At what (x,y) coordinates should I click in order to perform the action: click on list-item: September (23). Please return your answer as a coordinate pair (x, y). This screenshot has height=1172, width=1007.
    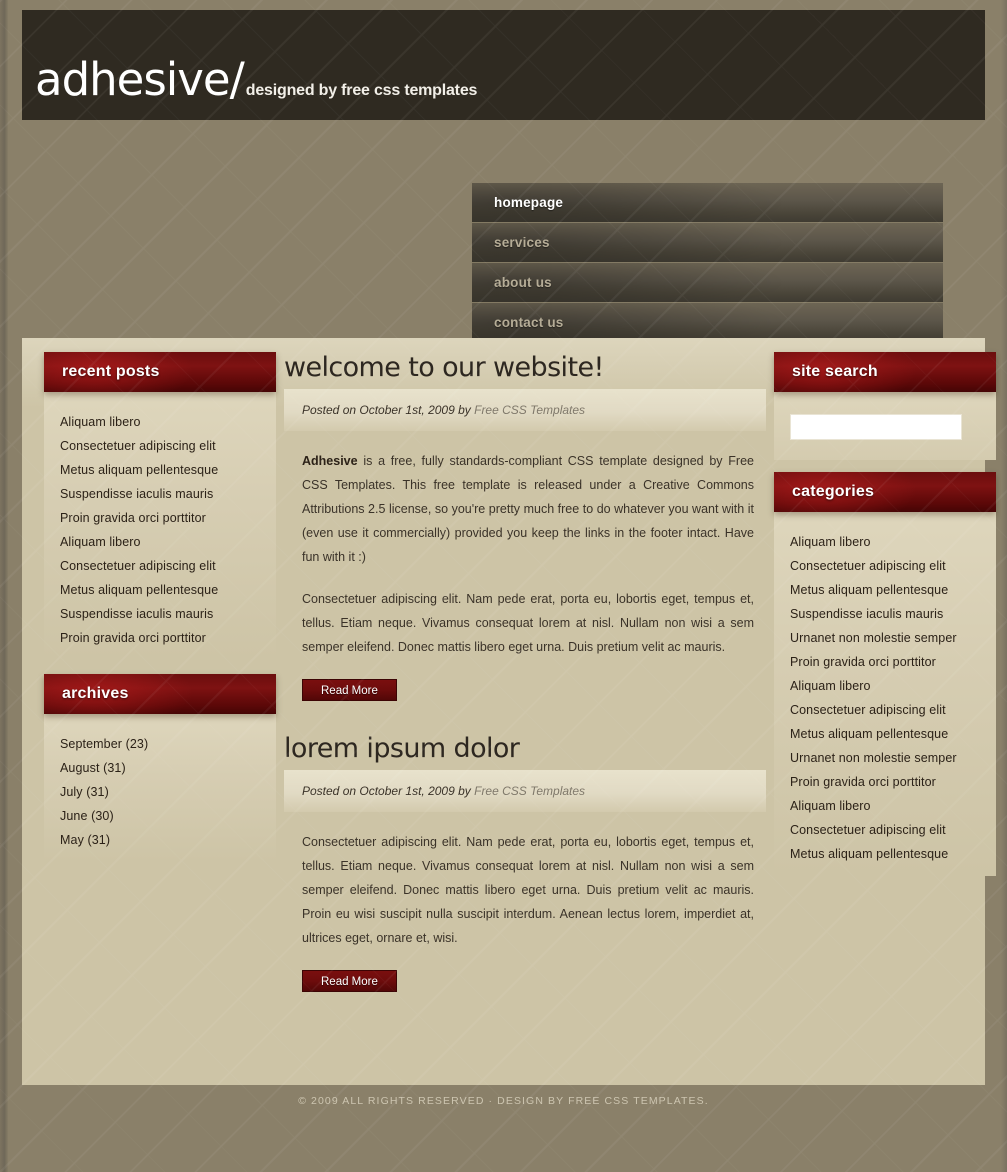
    Looking at the image, I should click on (166, 744).